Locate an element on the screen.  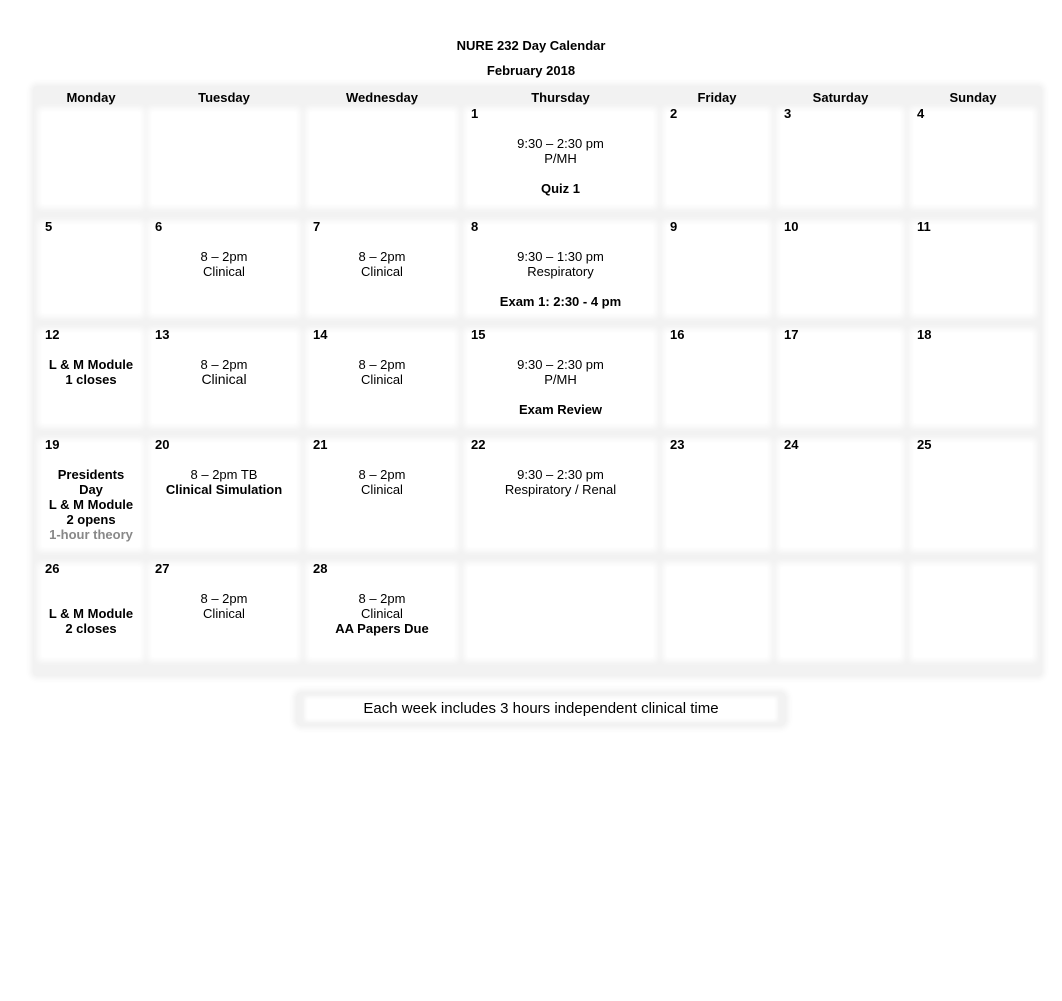
day-events: L & M Module 2 closes is located at coordinates (91, 613).